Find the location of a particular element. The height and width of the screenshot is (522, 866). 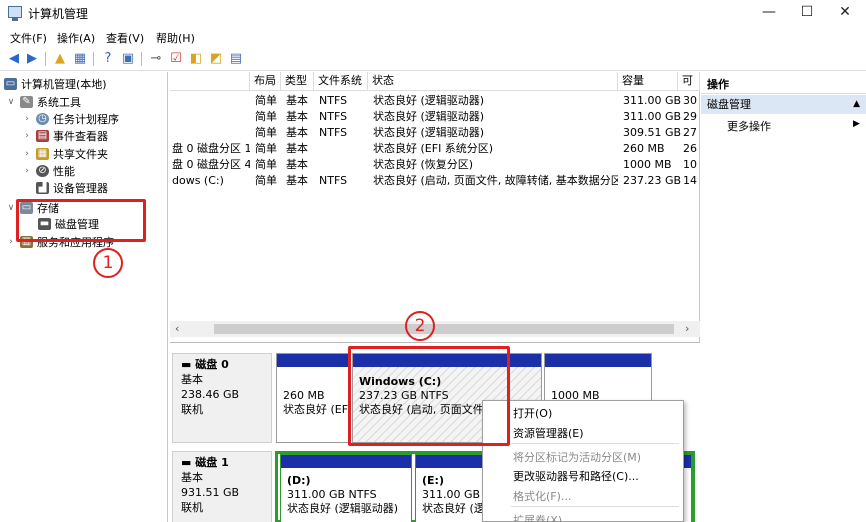

column-header-capacity: 容量 is located at coordinates (648, 81).